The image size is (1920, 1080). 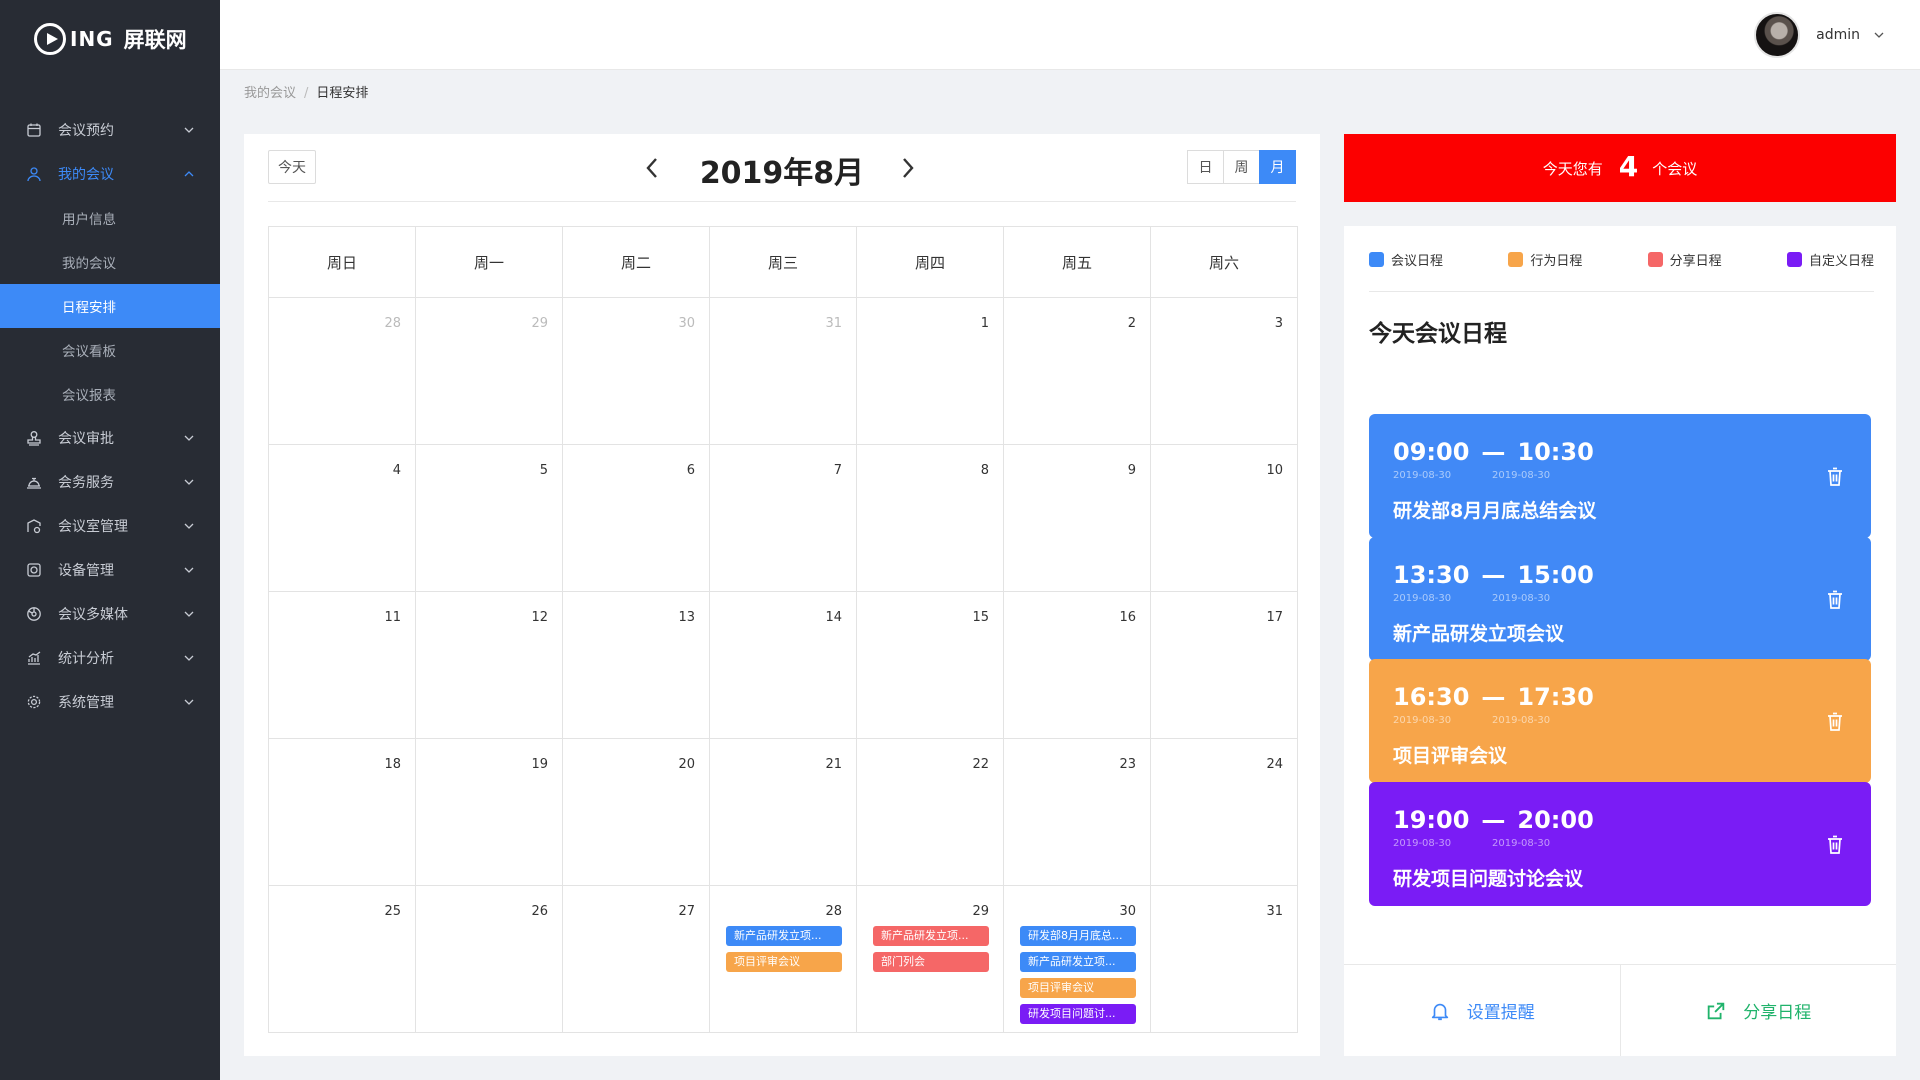 What do you see at coordinates (342, 959) in the screenshot?
I see `day-cell: 25` at bounding box center [342, 959].